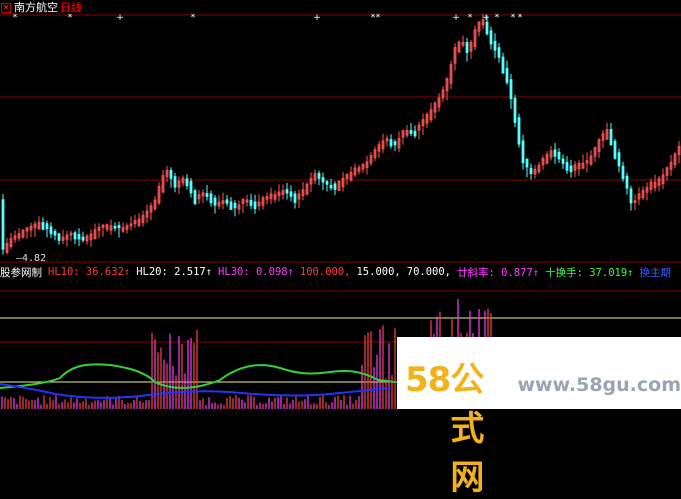  Describe the element at coordinates (21, 272) in the screenshot. I see `indicator-name: 股参网制` at that location.